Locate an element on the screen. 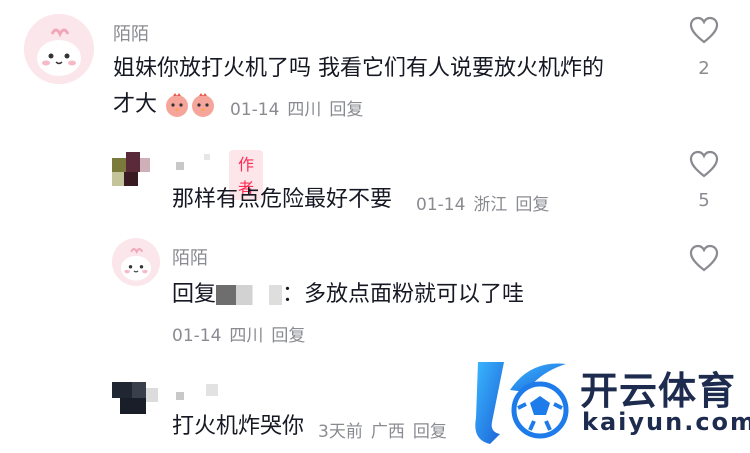 This screenshot has height=453, width=750. comment-text: 回复 ：多放点面粉就可以了哇 is located at coordinates (348, 295).